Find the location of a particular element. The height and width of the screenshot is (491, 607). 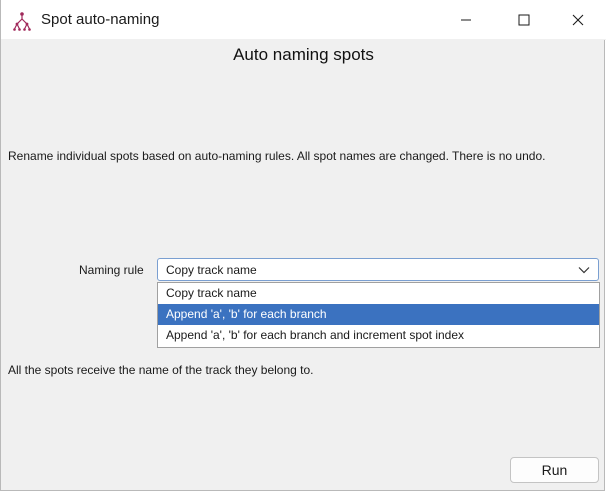

maximize-icon is located at coordinates (524, 20).